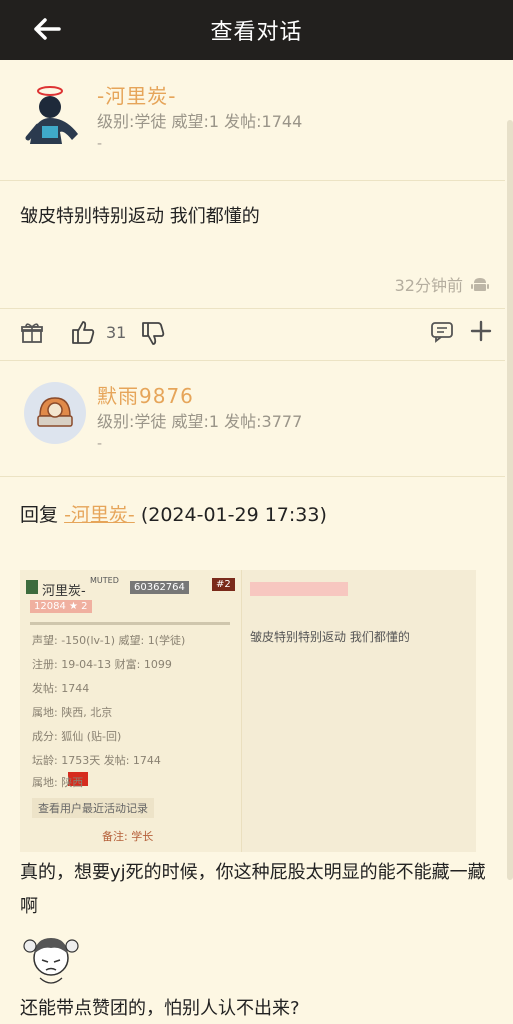 This screenshot has width=513, height=1024. What do you see at coordinates (93, 808) in the screenshot?
I see `activity-link: 查看用户最近活动记录` at bounding box center [93, 808].